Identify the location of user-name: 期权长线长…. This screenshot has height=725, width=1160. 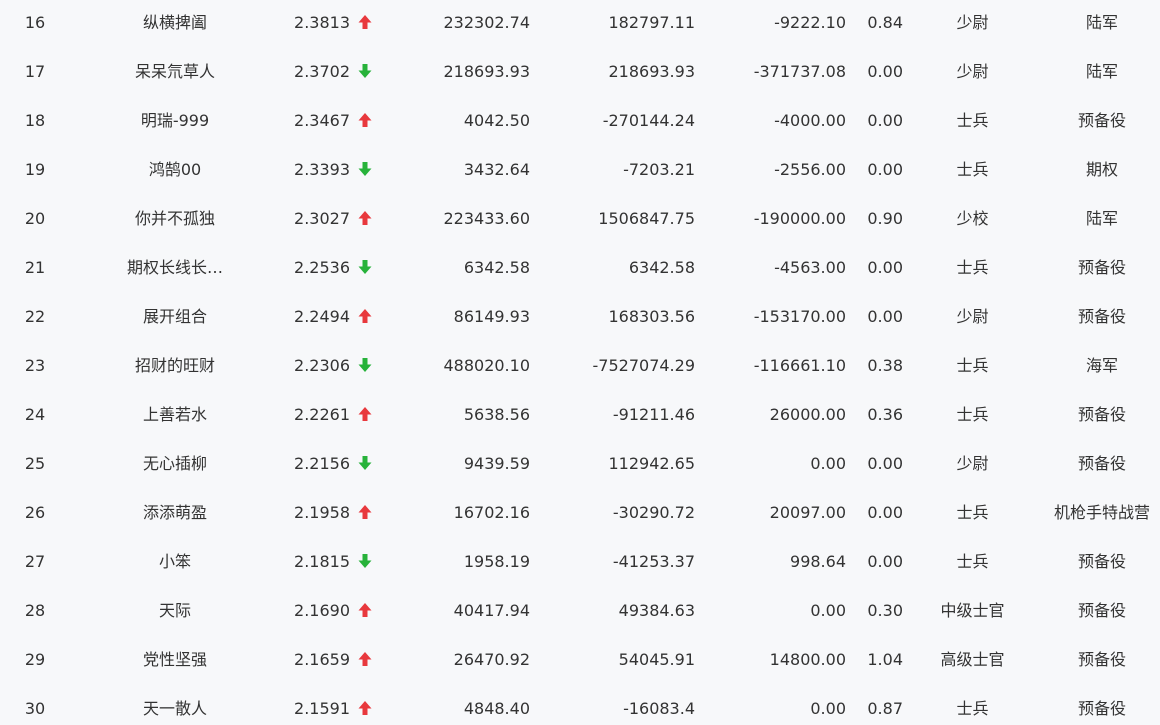
(175, 269).